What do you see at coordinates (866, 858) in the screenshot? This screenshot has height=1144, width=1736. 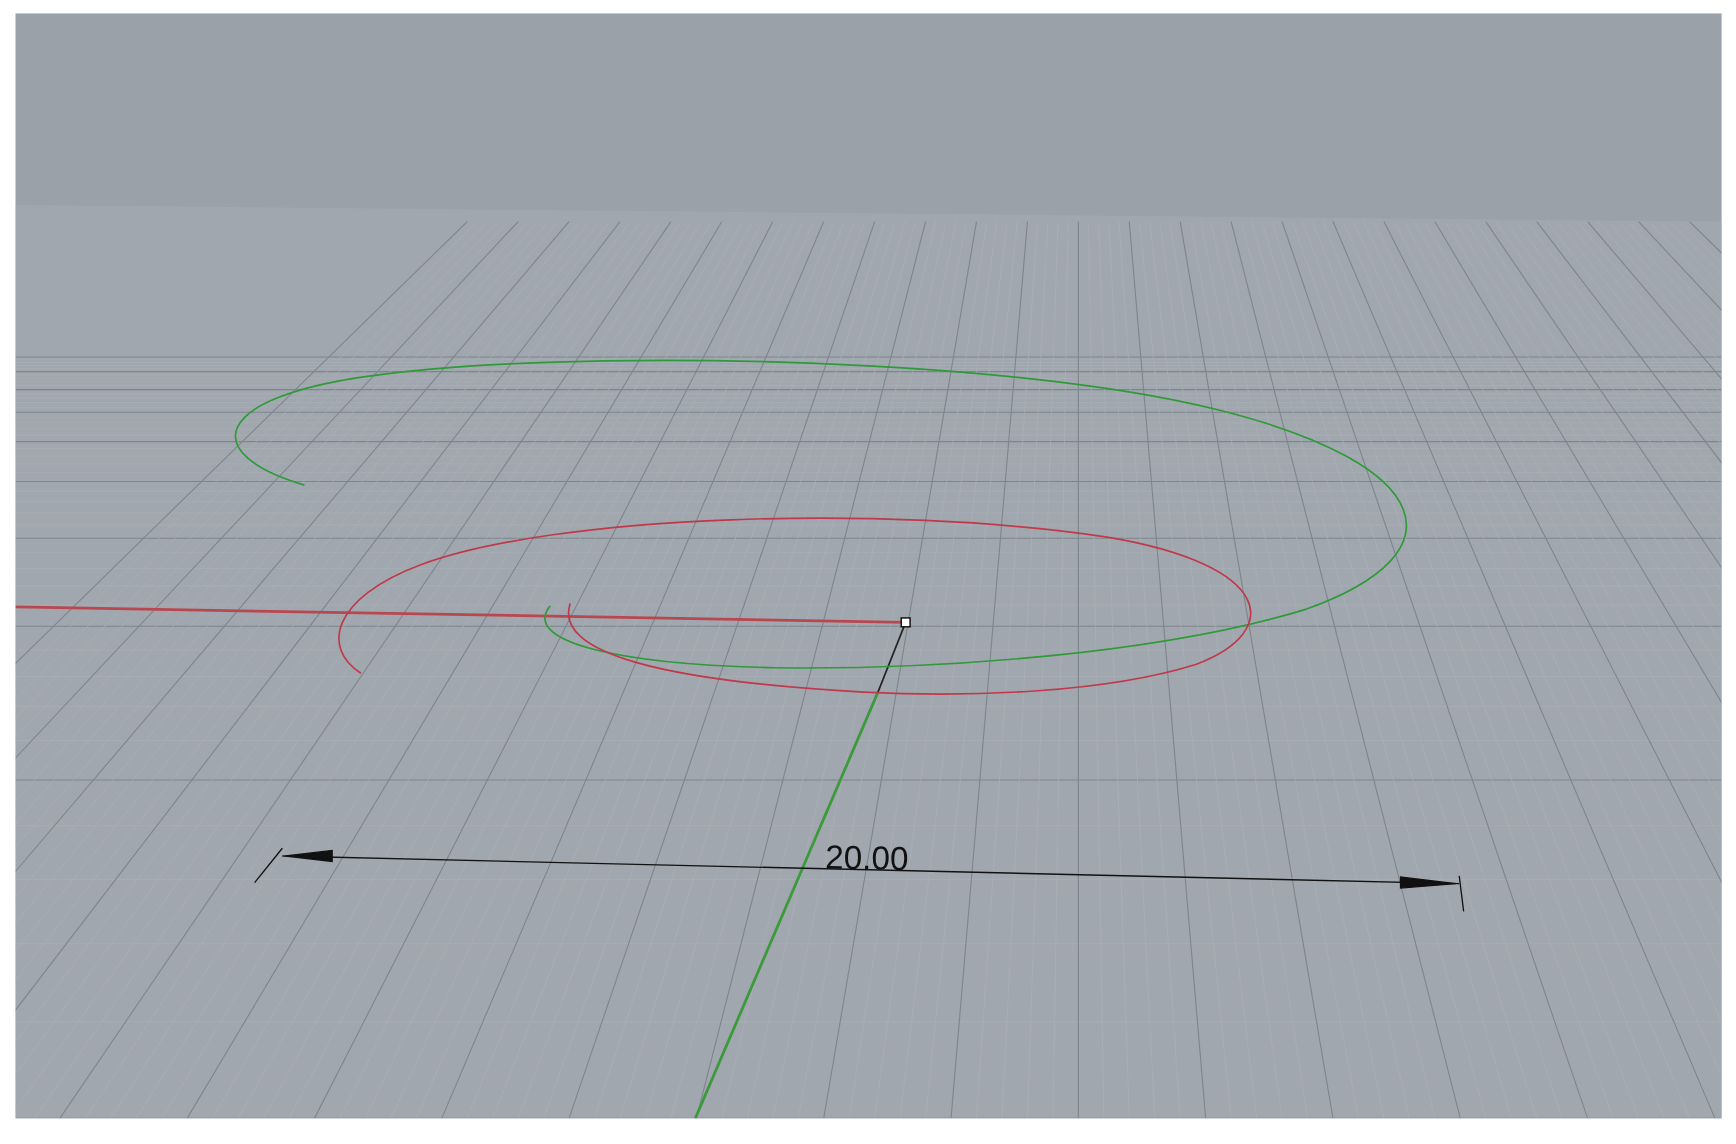 I see `dimension-label: 20.00` at bounding box center [866, 858].